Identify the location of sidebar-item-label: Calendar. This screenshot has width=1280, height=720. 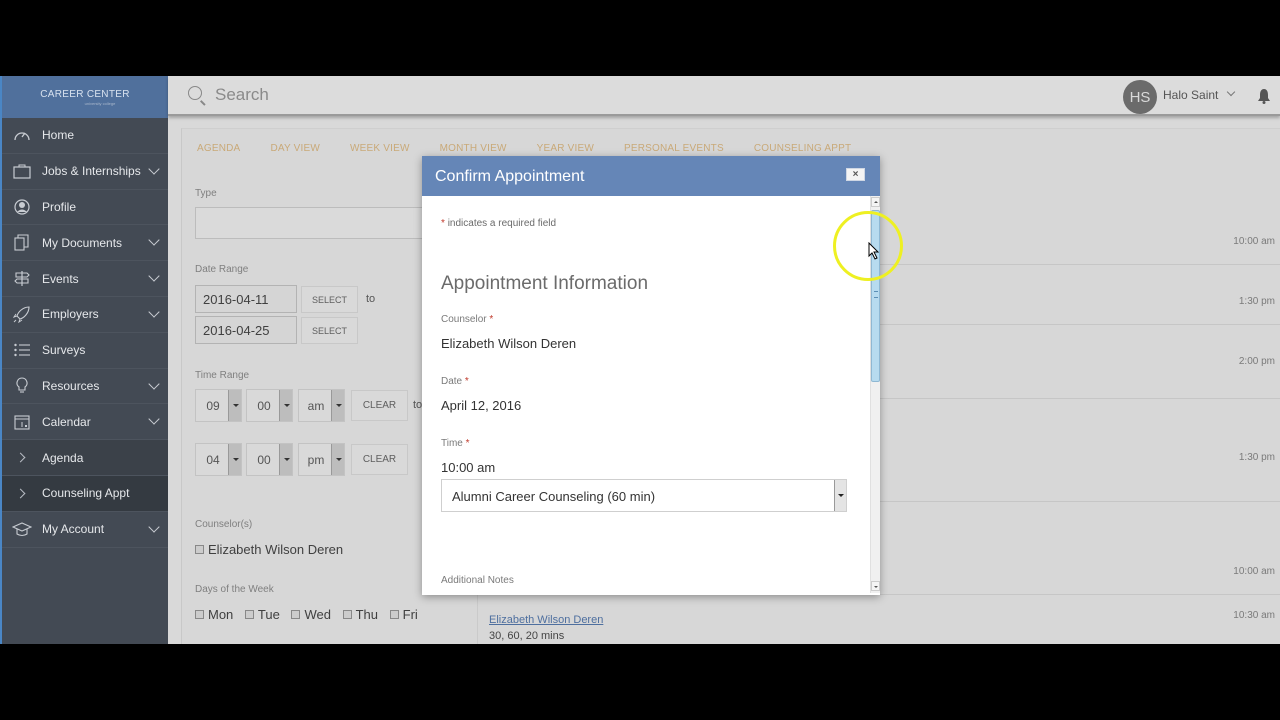
(66, 421).